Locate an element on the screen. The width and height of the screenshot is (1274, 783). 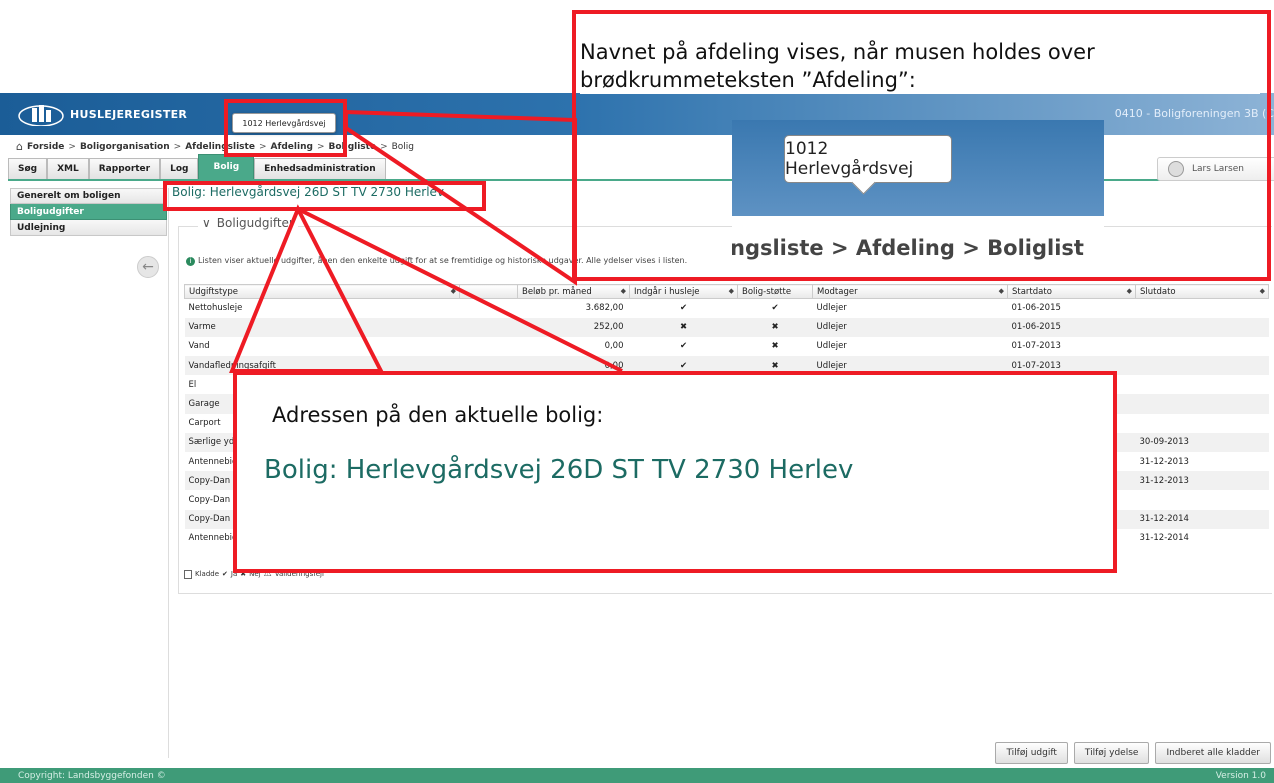
table-row: Varme 252,00 ✖ ✖ Udlejer 01-06-2015 is located at coordinates (726, 327).